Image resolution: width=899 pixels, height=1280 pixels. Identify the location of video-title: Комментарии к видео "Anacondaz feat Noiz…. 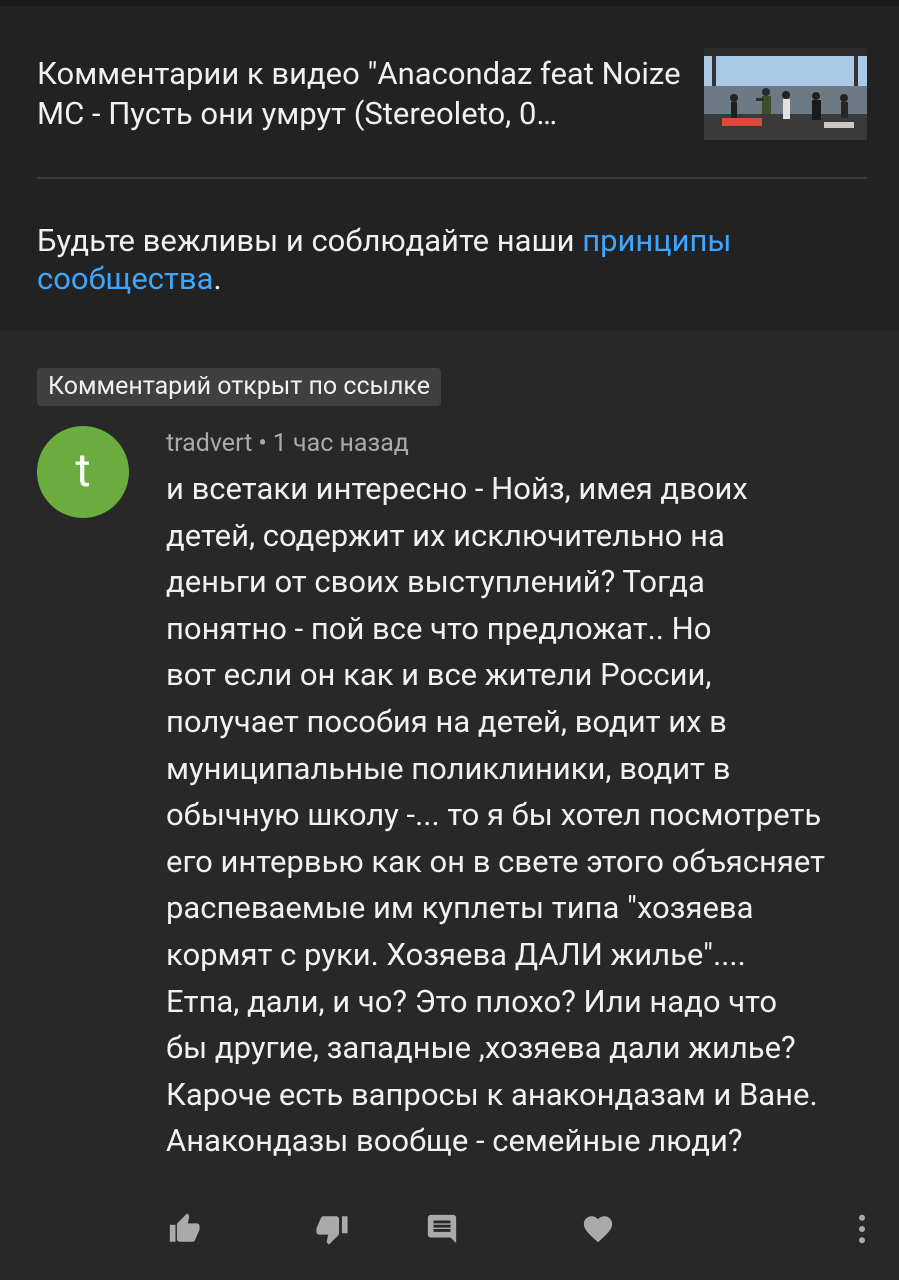
(362, 94).